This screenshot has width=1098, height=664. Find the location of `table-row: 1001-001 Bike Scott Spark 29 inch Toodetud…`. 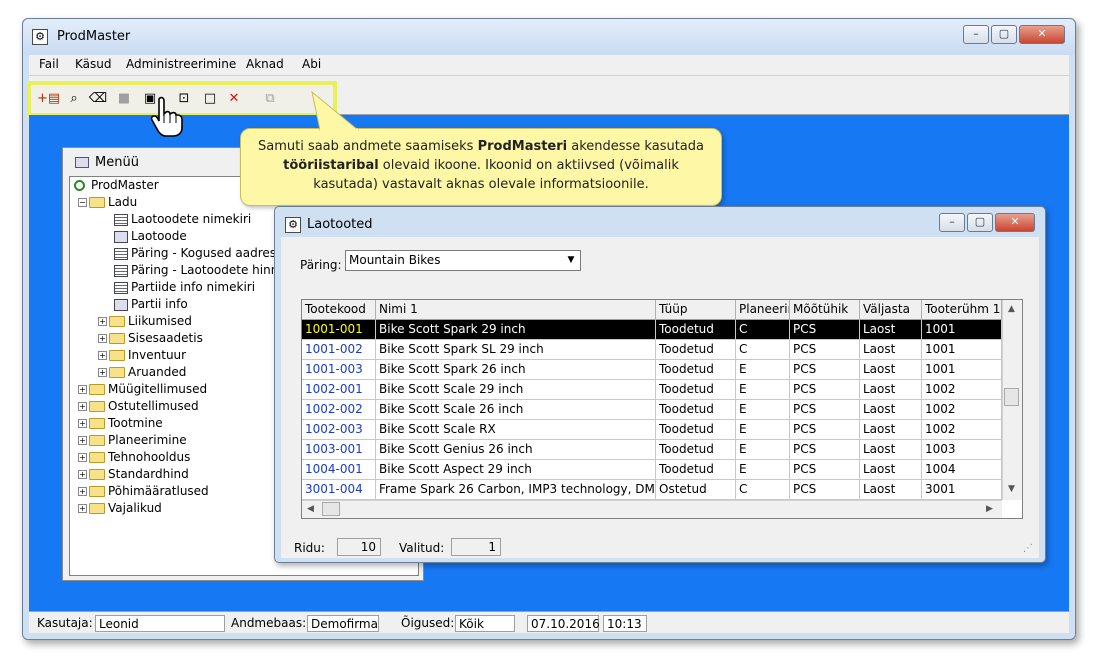

table-row: 1001-001 Bike Scott Spark 29 inch Toodetud… is located at coordinates (652, 330).